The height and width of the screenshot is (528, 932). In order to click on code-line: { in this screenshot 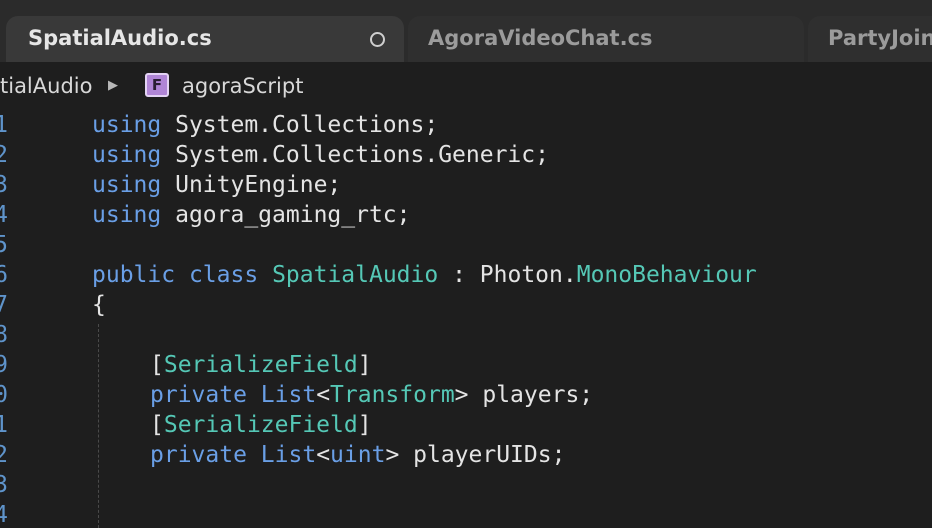, I will do `click(99, 305)`.